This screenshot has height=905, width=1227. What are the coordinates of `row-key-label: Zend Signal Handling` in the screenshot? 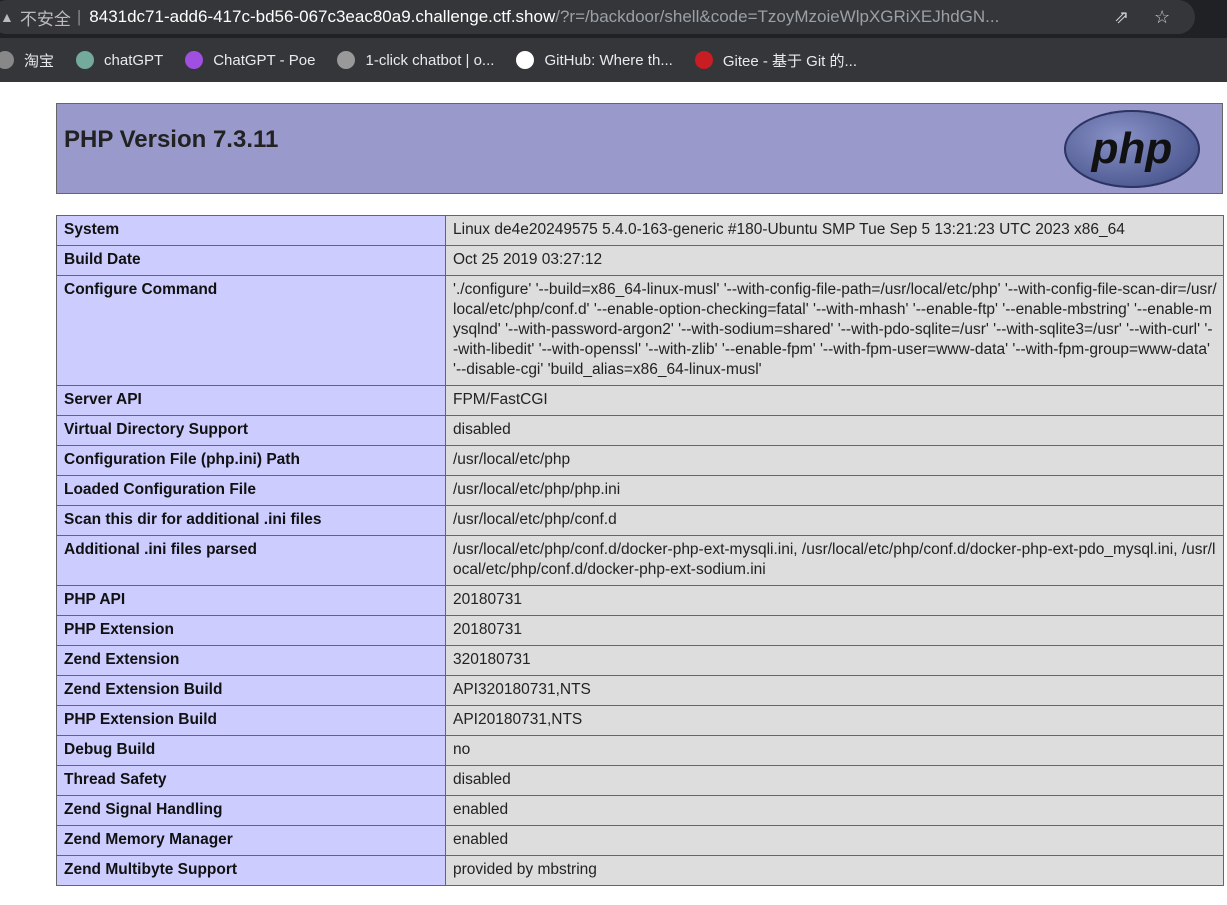 It's located at (143, 809).